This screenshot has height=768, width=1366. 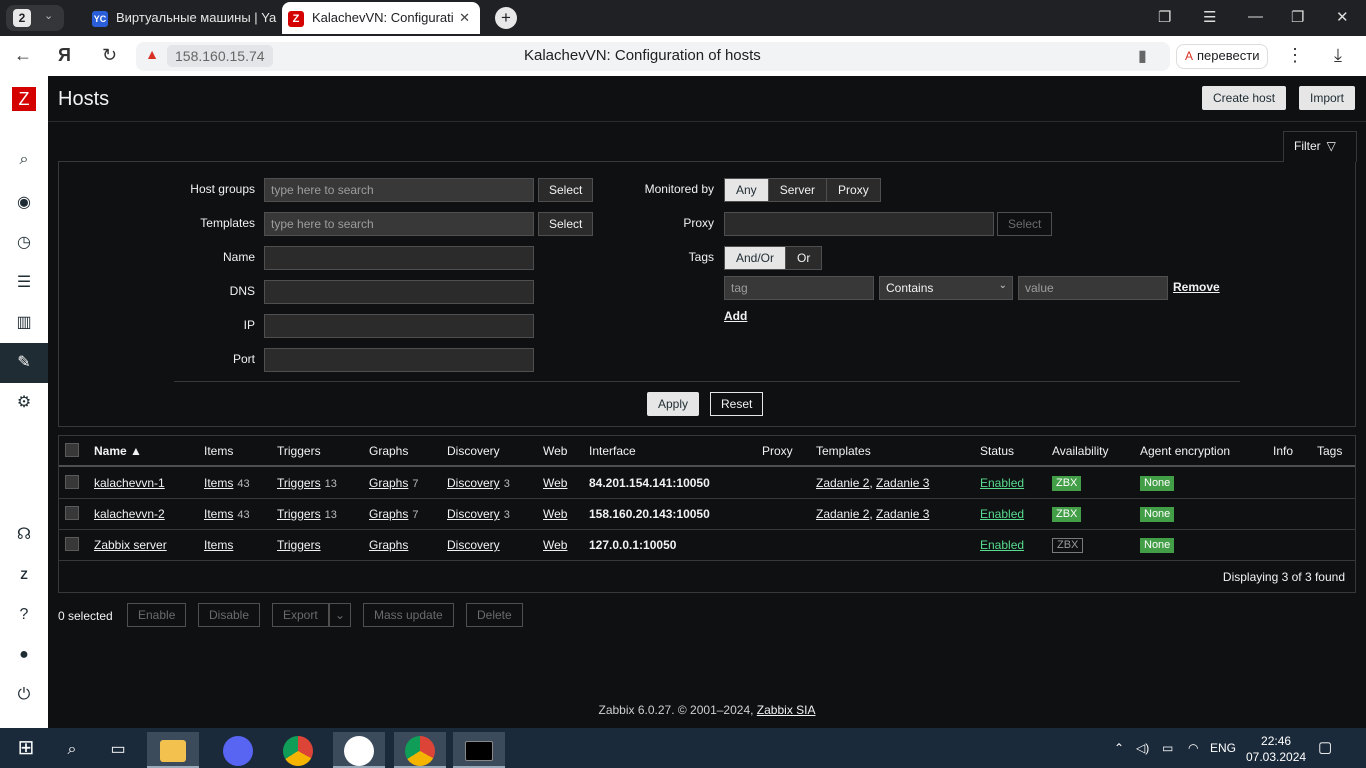 I want to click on tag-input: tag, so click(x=799, y=288).